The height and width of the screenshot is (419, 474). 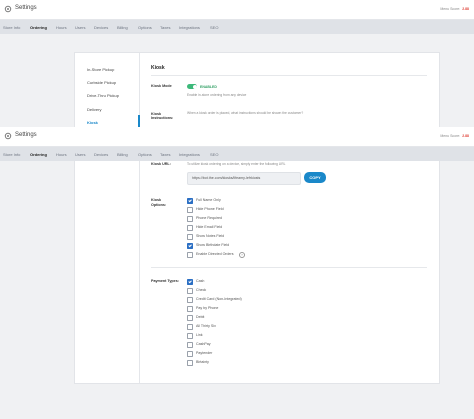 I want to click on sidebar-item-kiosk: Kiosk, so click(x=92, y=122).